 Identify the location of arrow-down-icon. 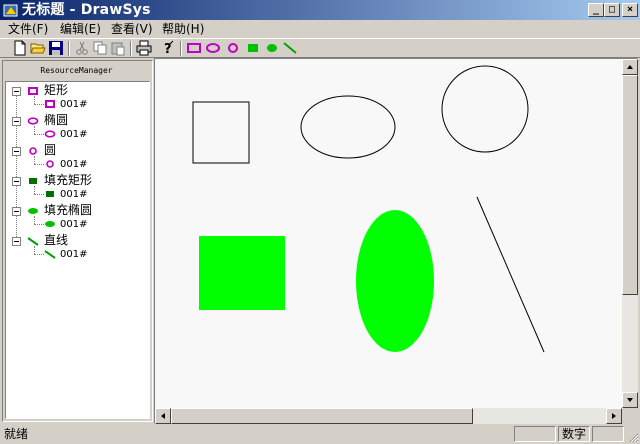
(630, 400).